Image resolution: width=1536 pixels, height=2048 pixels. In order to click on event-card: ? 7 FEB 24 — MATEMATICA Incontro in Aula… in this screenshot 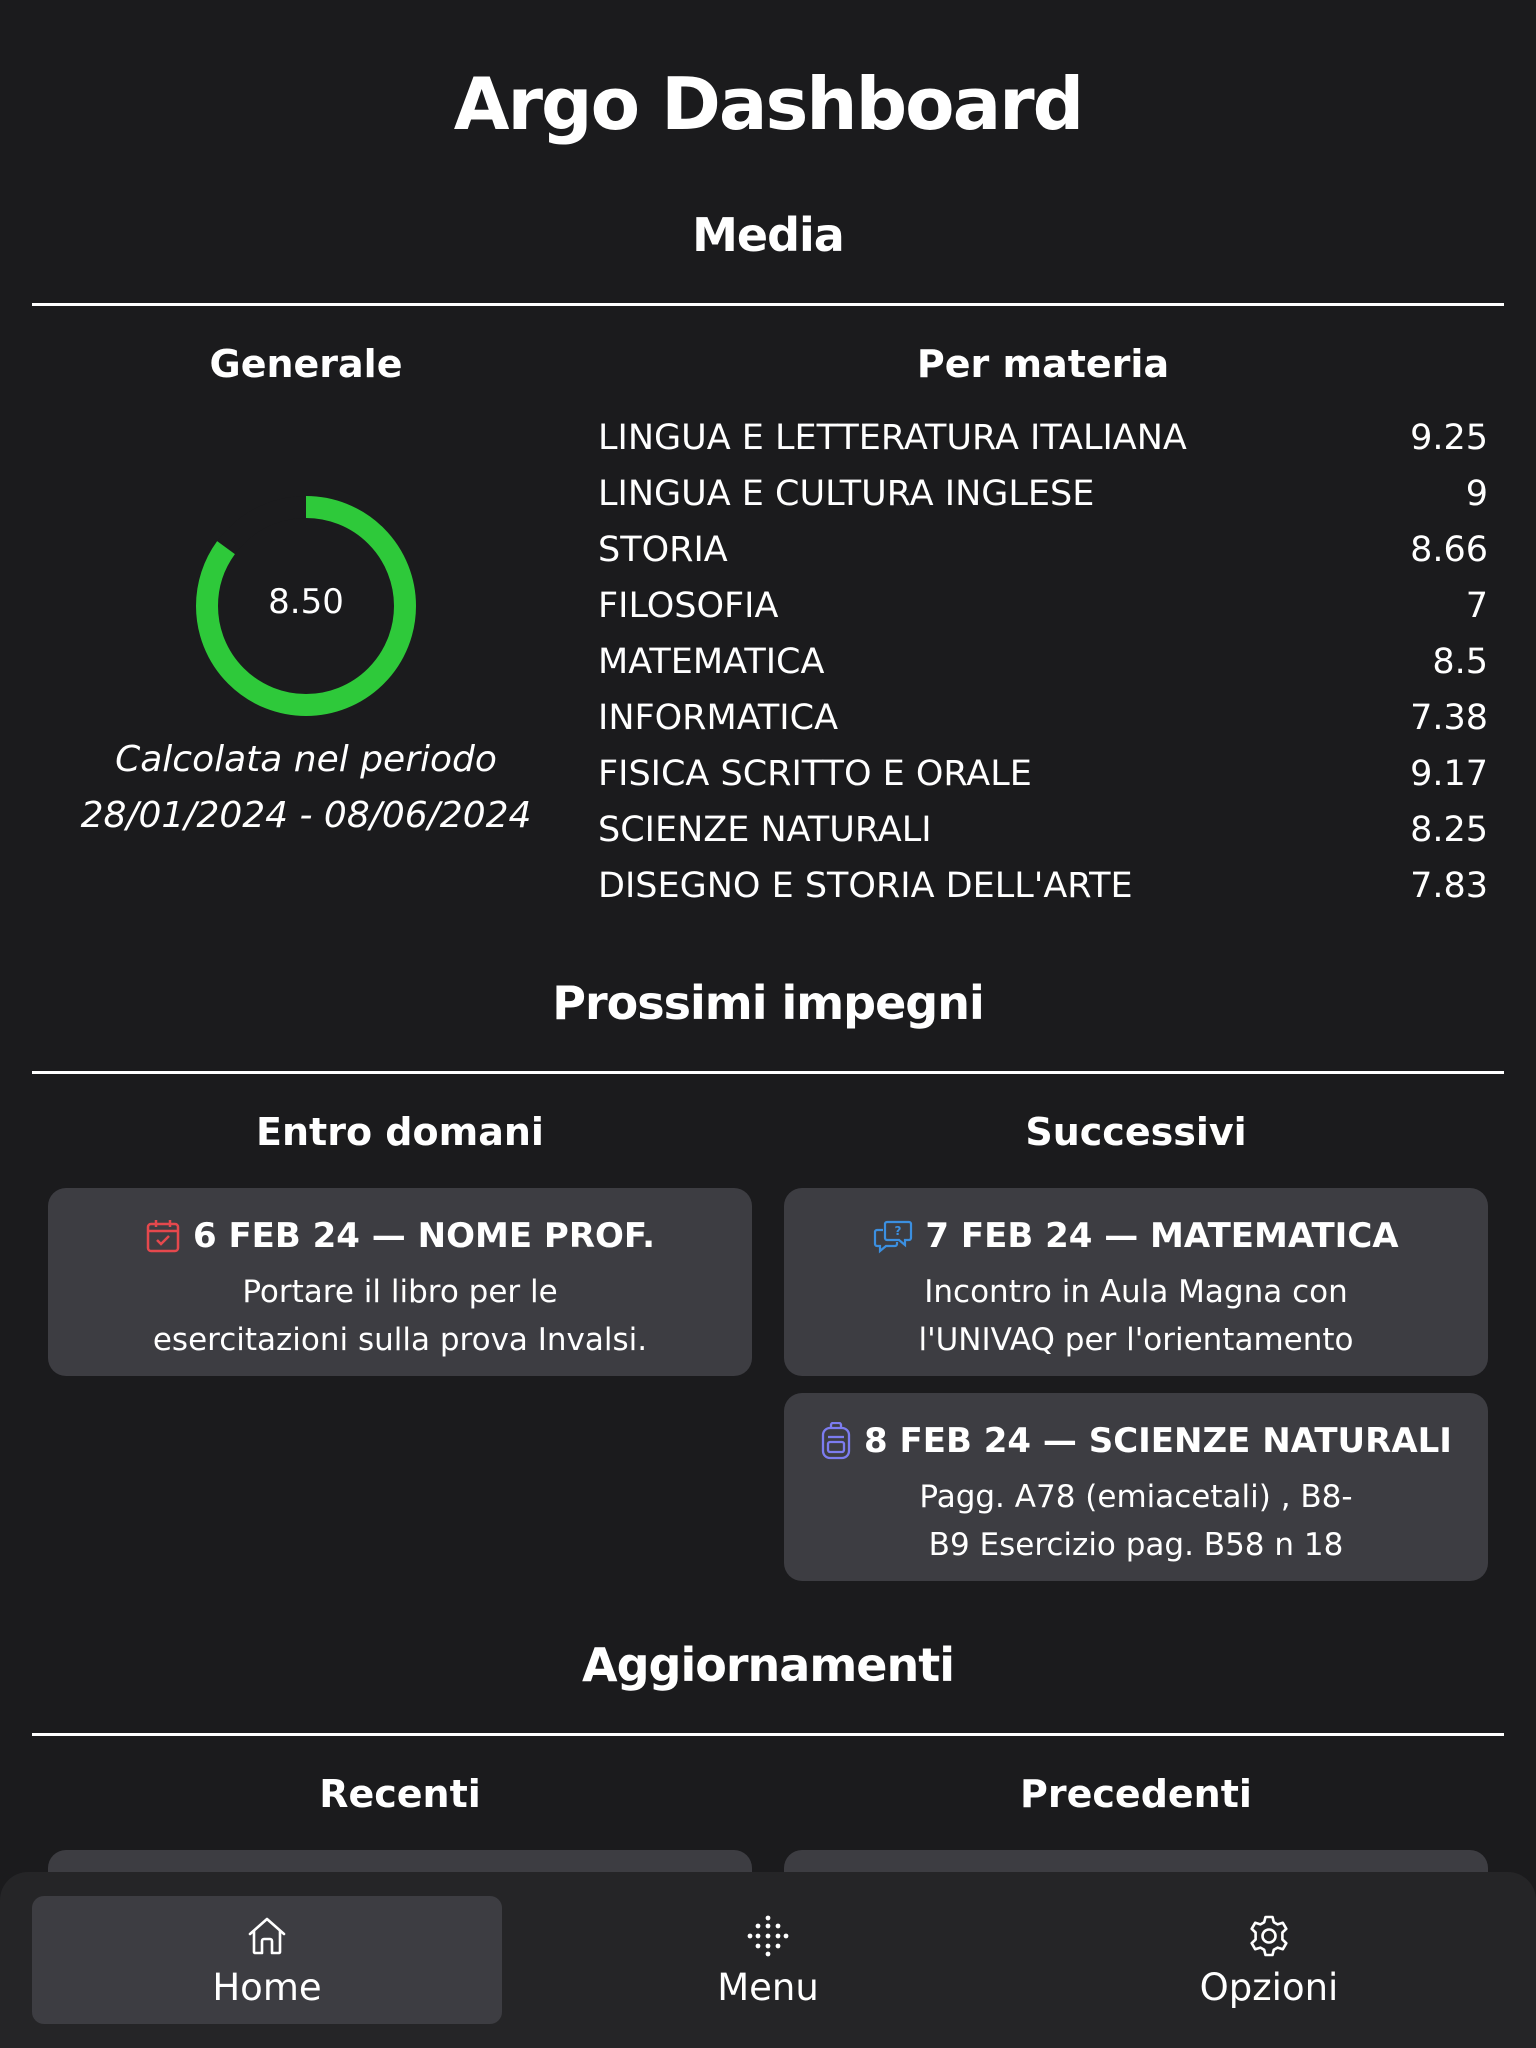, I will do `click(1136, 1282)`.